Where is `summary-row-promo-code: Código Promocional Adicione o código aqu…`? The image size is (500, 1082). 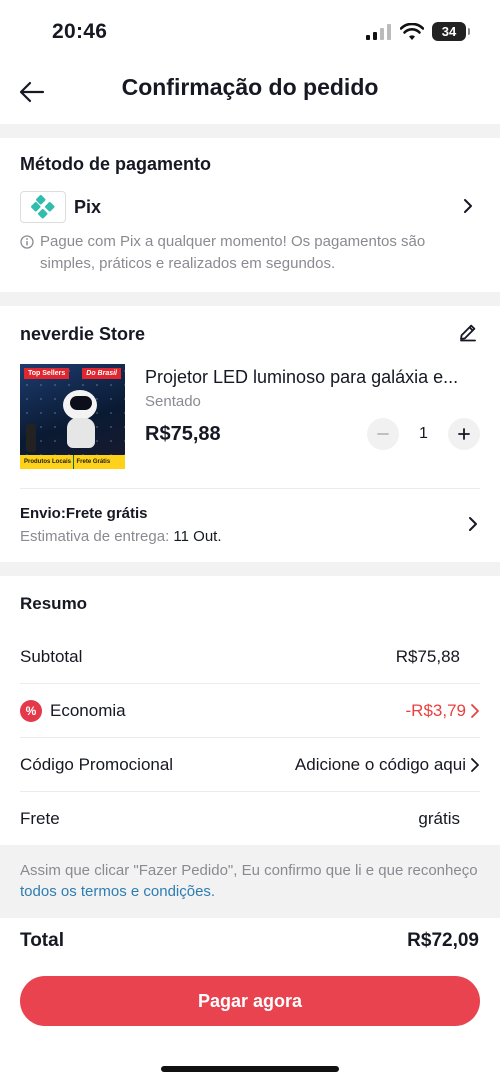
summary-row-promo-code: Código Promocional Adicione o código aqu… is located at coordinates (250, 765).